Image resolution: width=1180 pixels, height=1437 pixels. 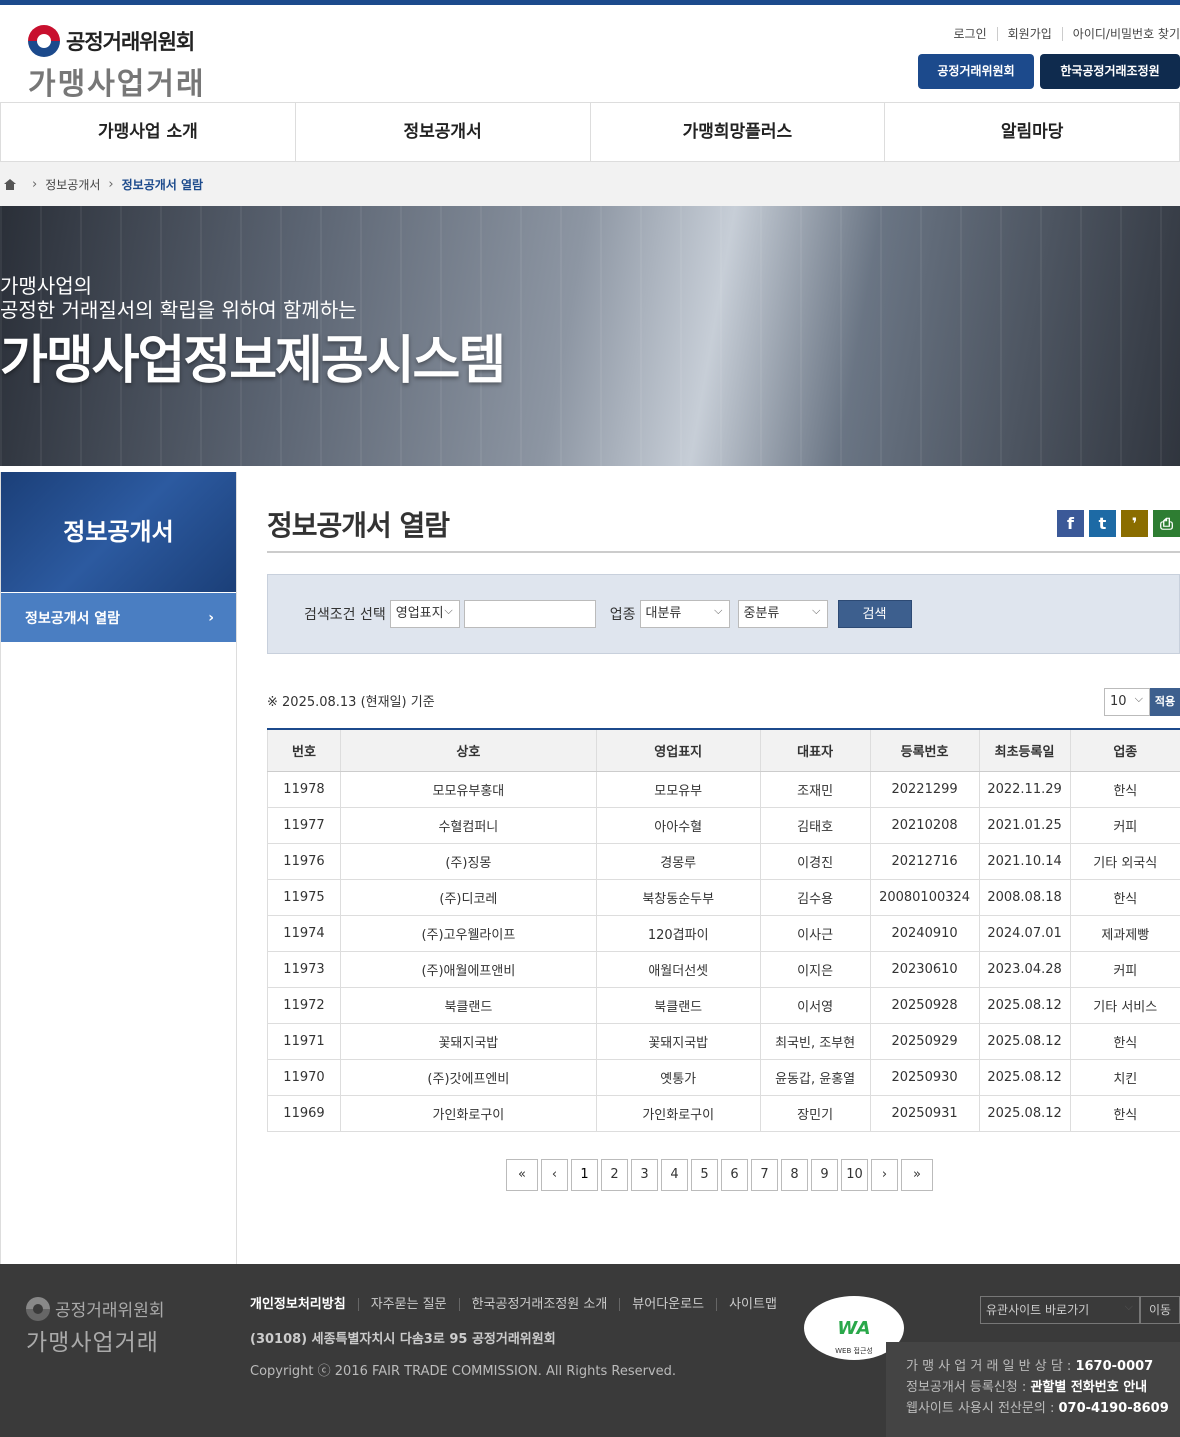 I want to click on nav-item-hope-plus: 가맹희망플러스, so click(x=737, y=132).